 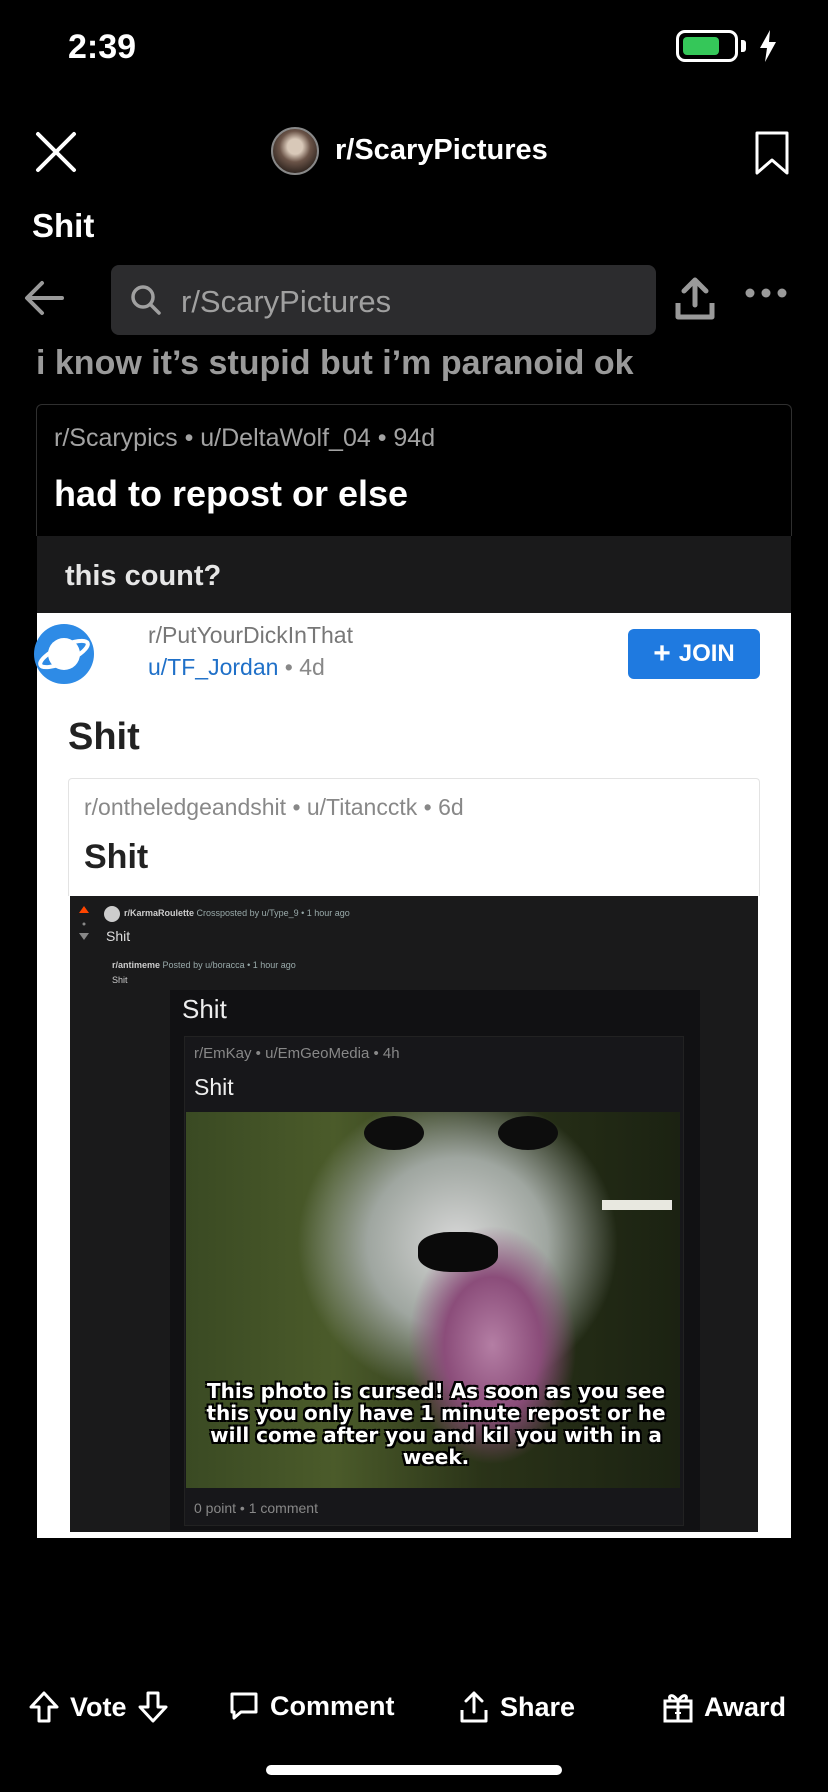 I want to click on plus-icon: +, so click(x=662, y=653).